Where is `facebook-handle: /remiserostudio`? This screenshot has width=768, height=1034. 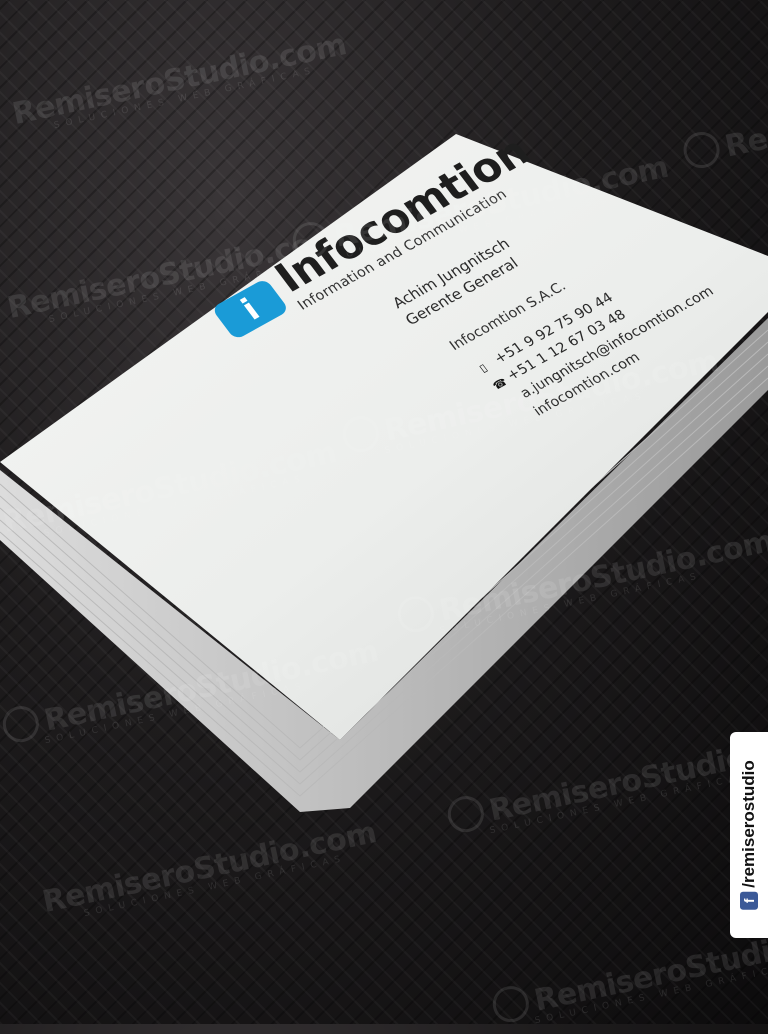 facebook-handle: /remiserostudio is located at coordinates (748, 824).